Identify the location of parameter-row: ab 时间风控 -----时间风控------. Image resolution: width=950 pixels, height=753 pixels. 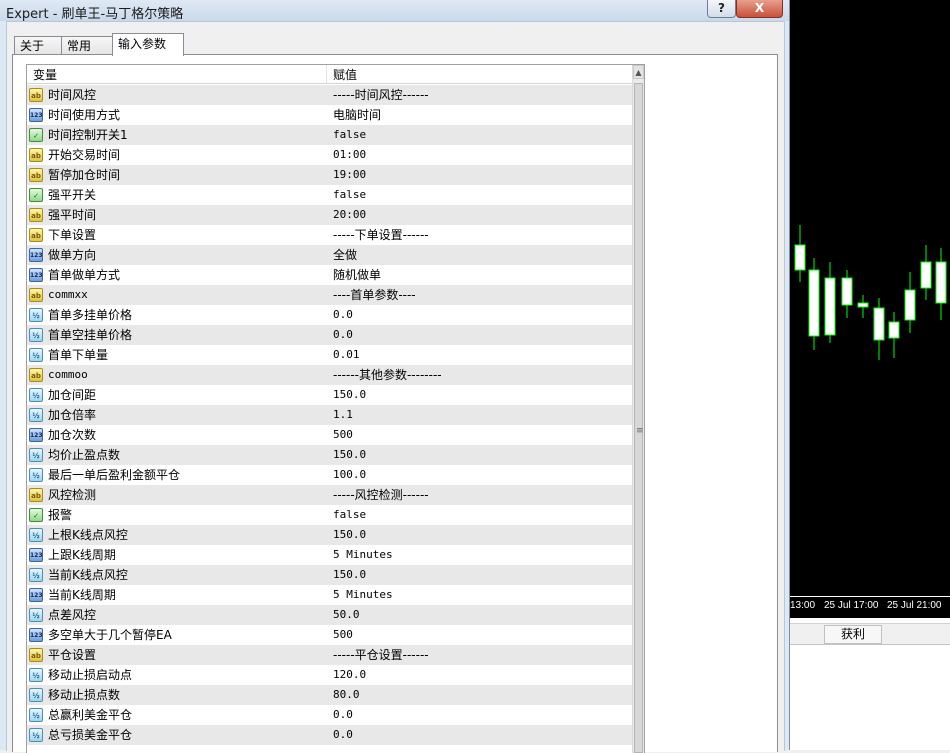
(329, 95).